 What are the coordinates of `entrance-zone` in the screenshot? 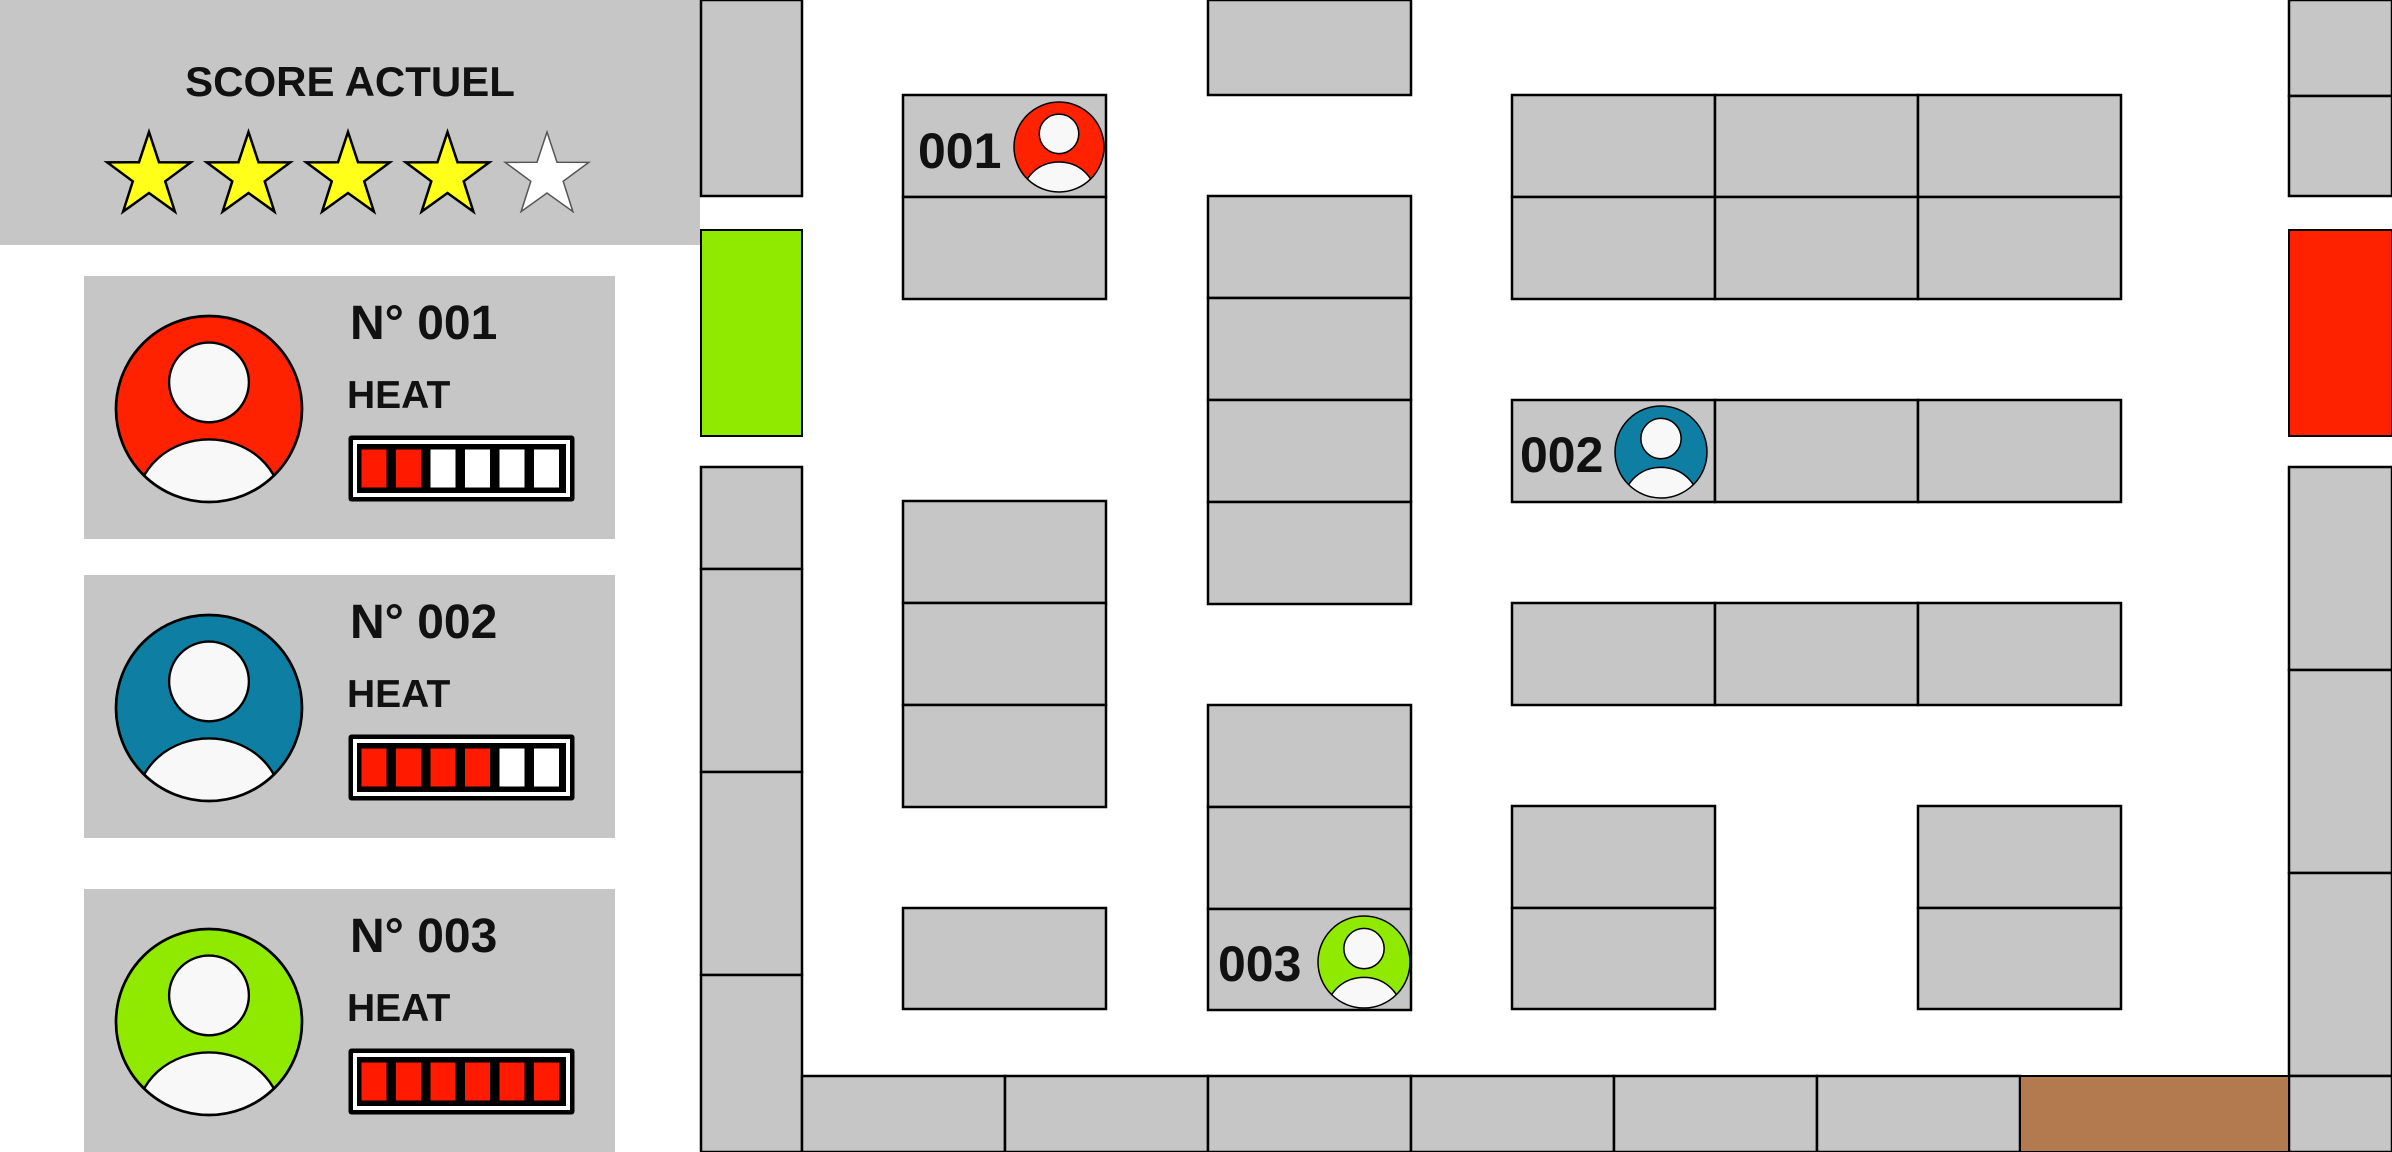 It's located at (751, 333).